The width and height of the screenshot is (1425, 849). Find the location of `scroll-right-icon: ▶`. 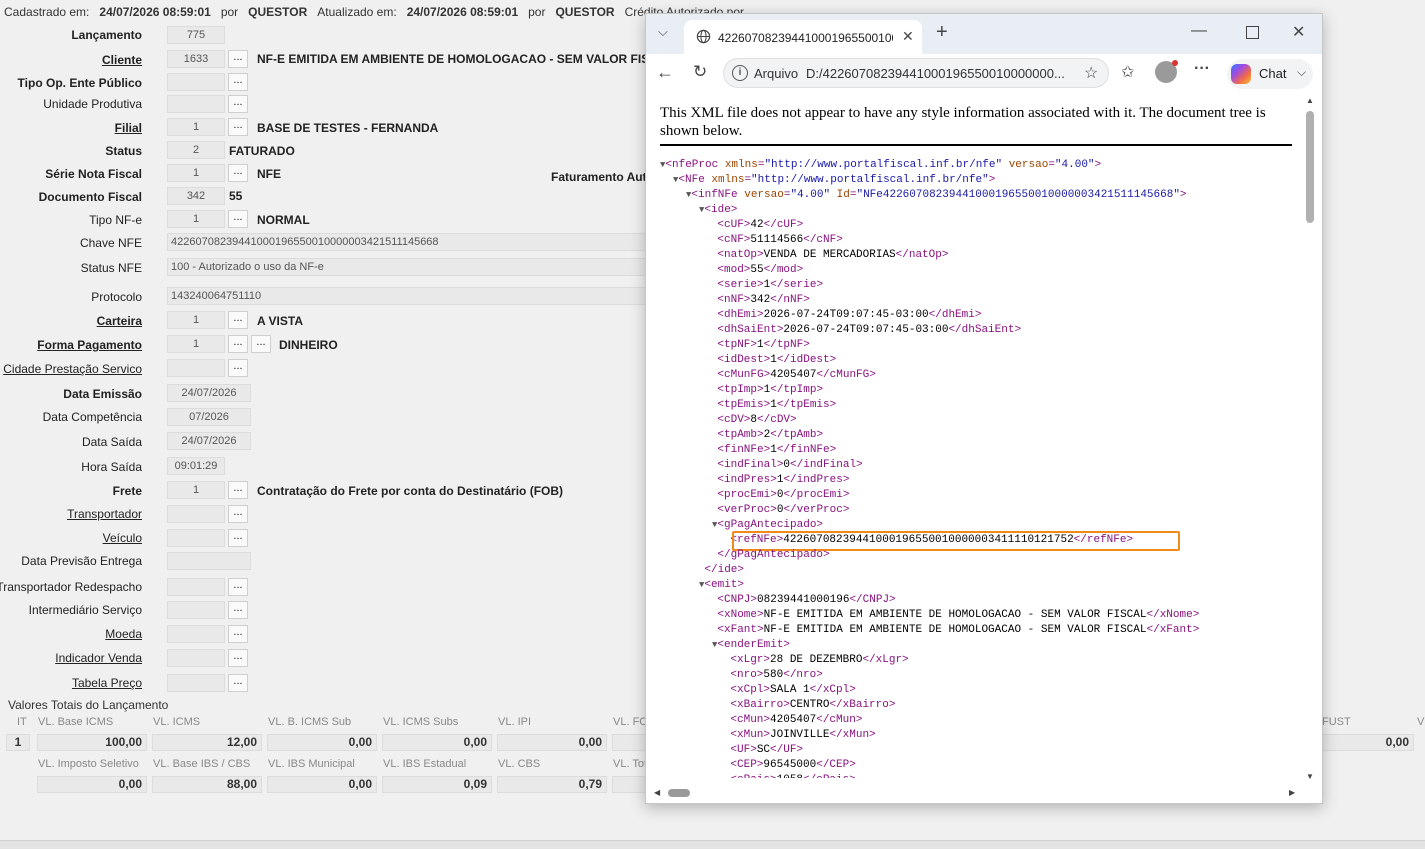

scroll-right-icon: ▶ is located at coordinates (1292, 792).